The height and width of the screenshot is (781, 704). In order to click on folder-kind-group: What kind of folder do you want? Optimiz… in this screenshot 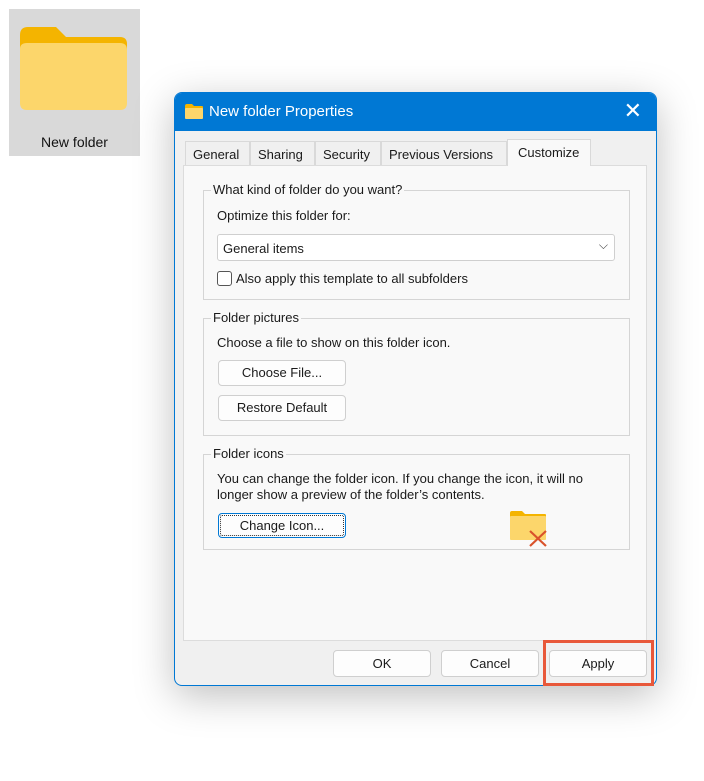, I will do `click(416, 241)`.